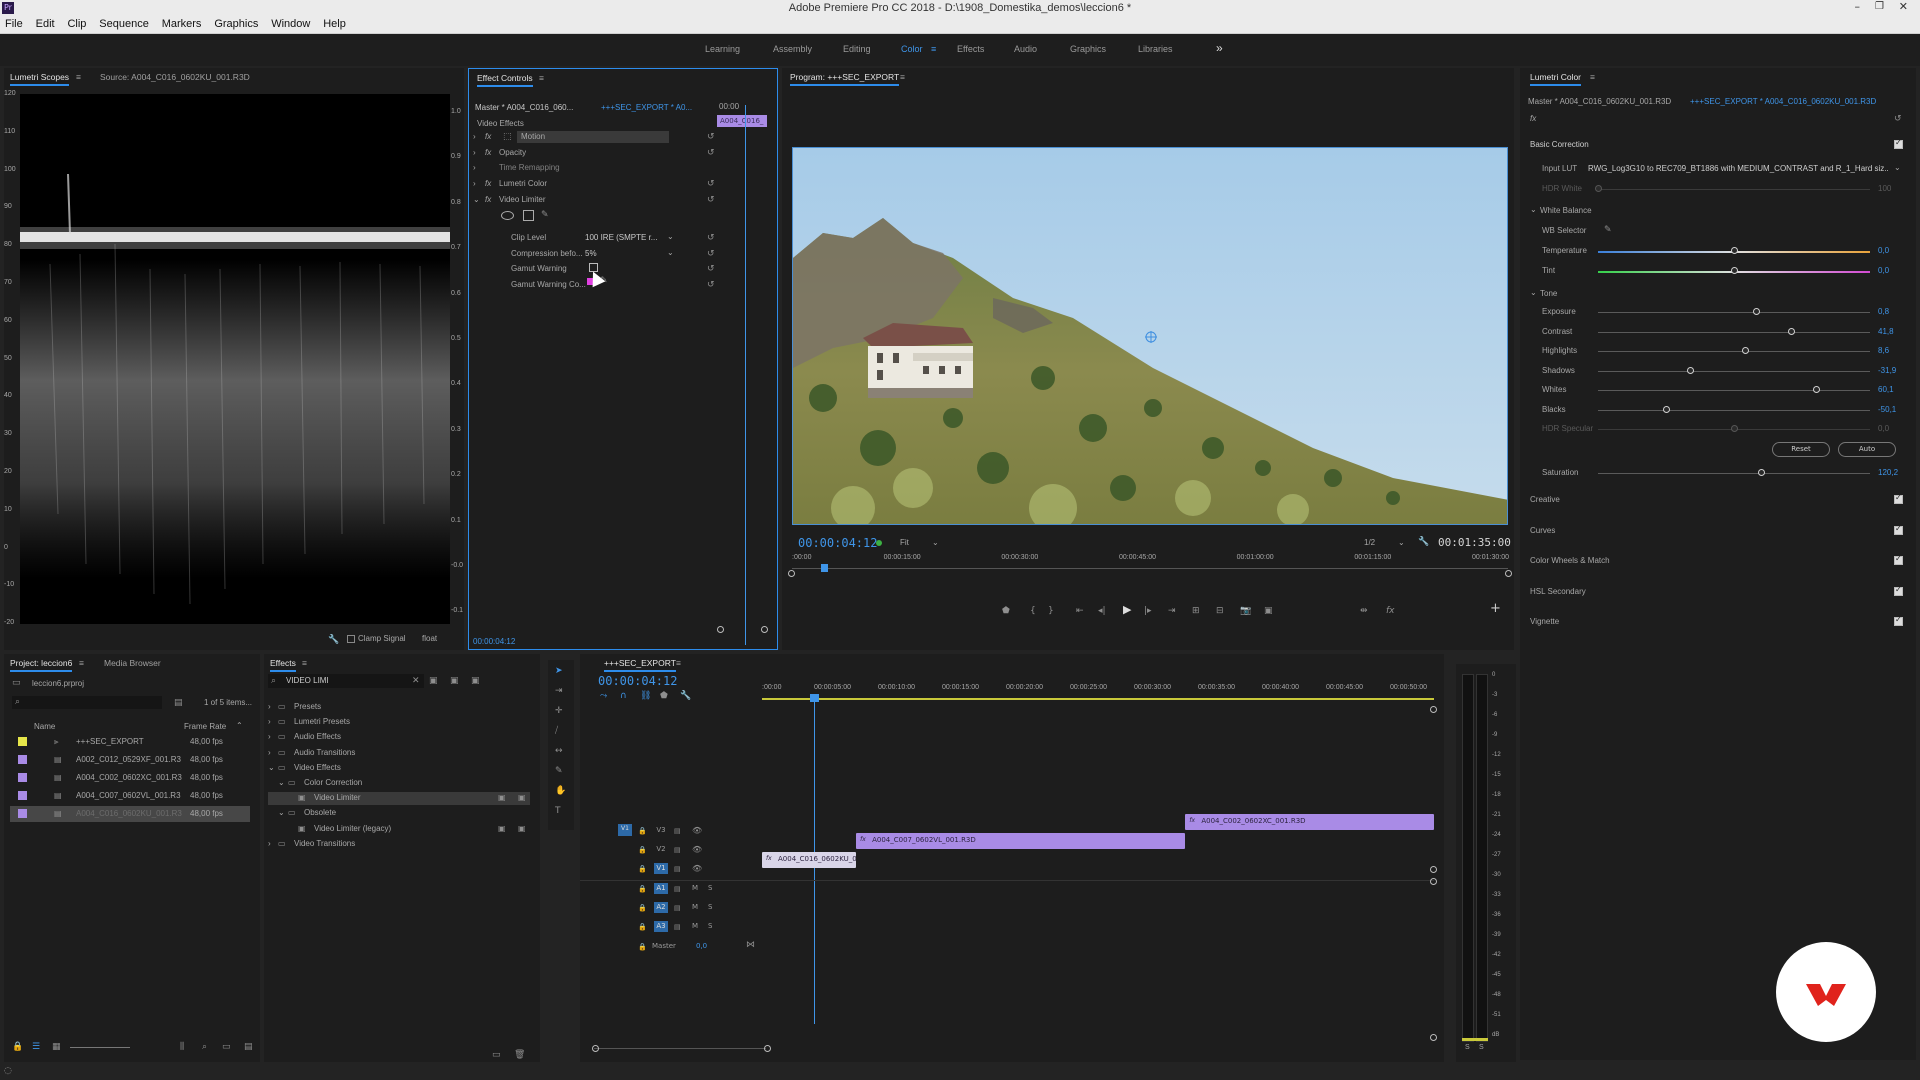 The height and width of the screenshot is (1080, 1920). I want to click on slip-tool-icon: ↔, so click(559, 751).